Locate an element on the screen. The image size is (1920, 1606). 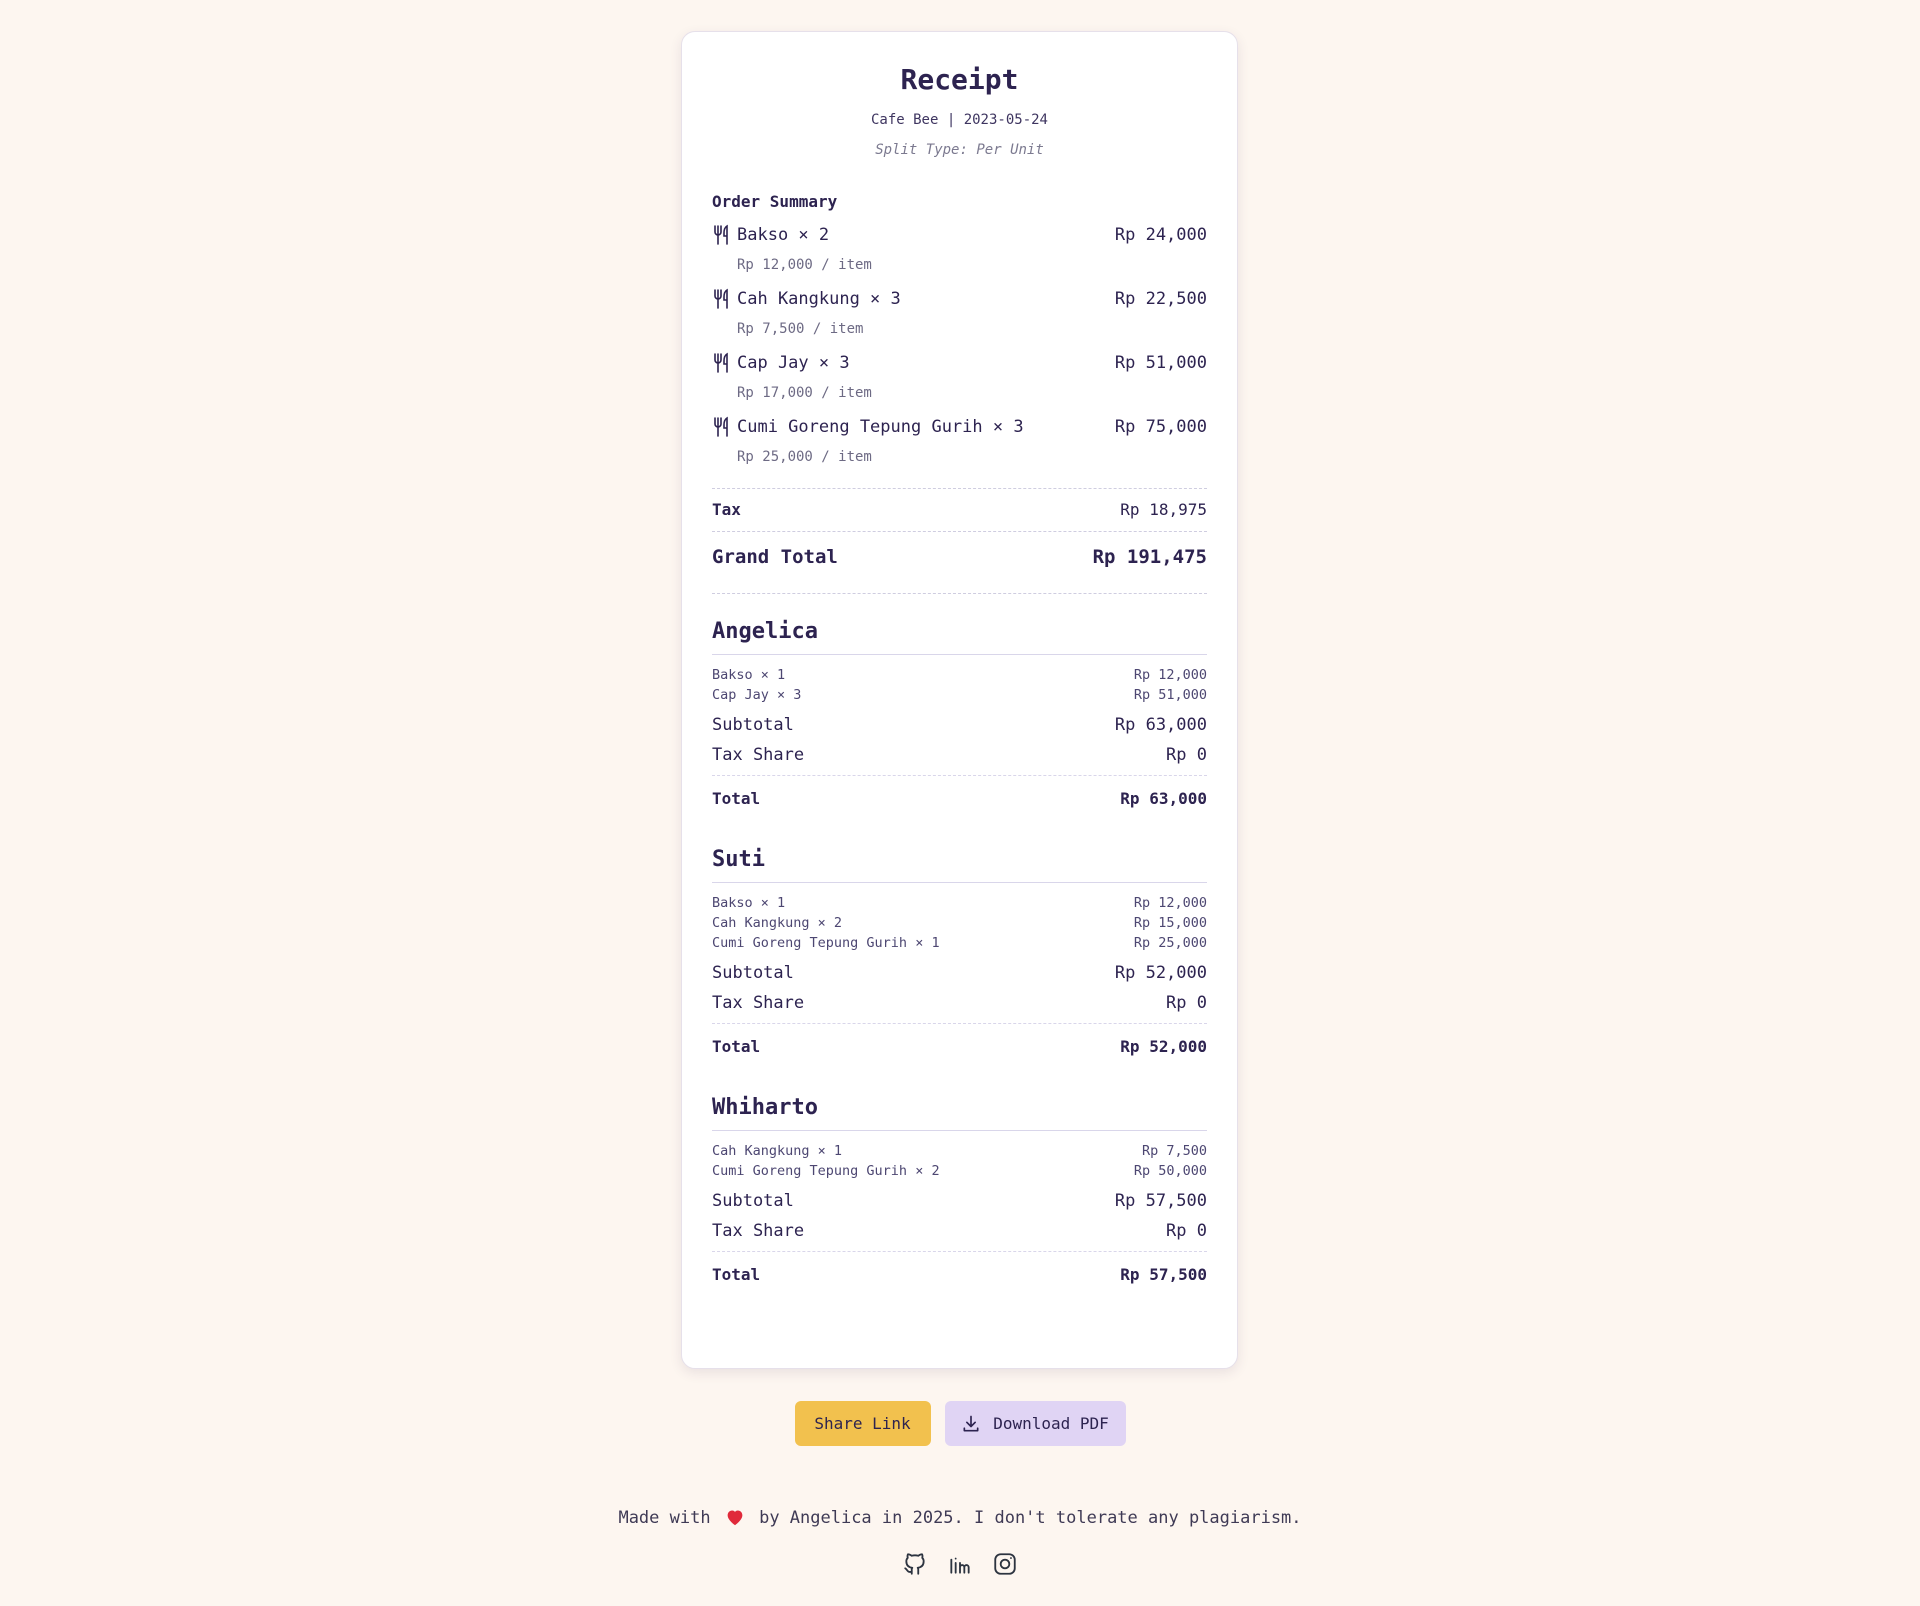
linkedin-icon is located at coordinates (960, 1564).